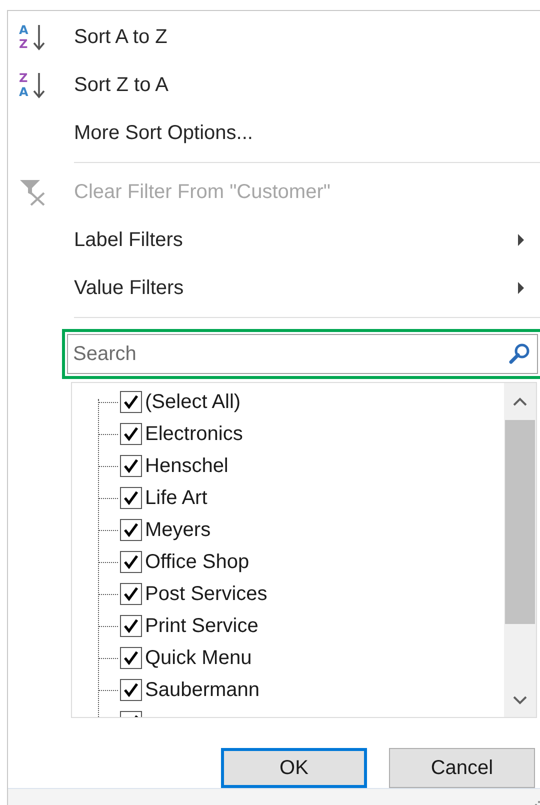 Image resolution: width=540 pixels, height=805 pixels. What do you see at coordinates (274, 37) in the screenshot?
I see `menu-item: A Z Sort A to Z` at bounding box center [274, 37].